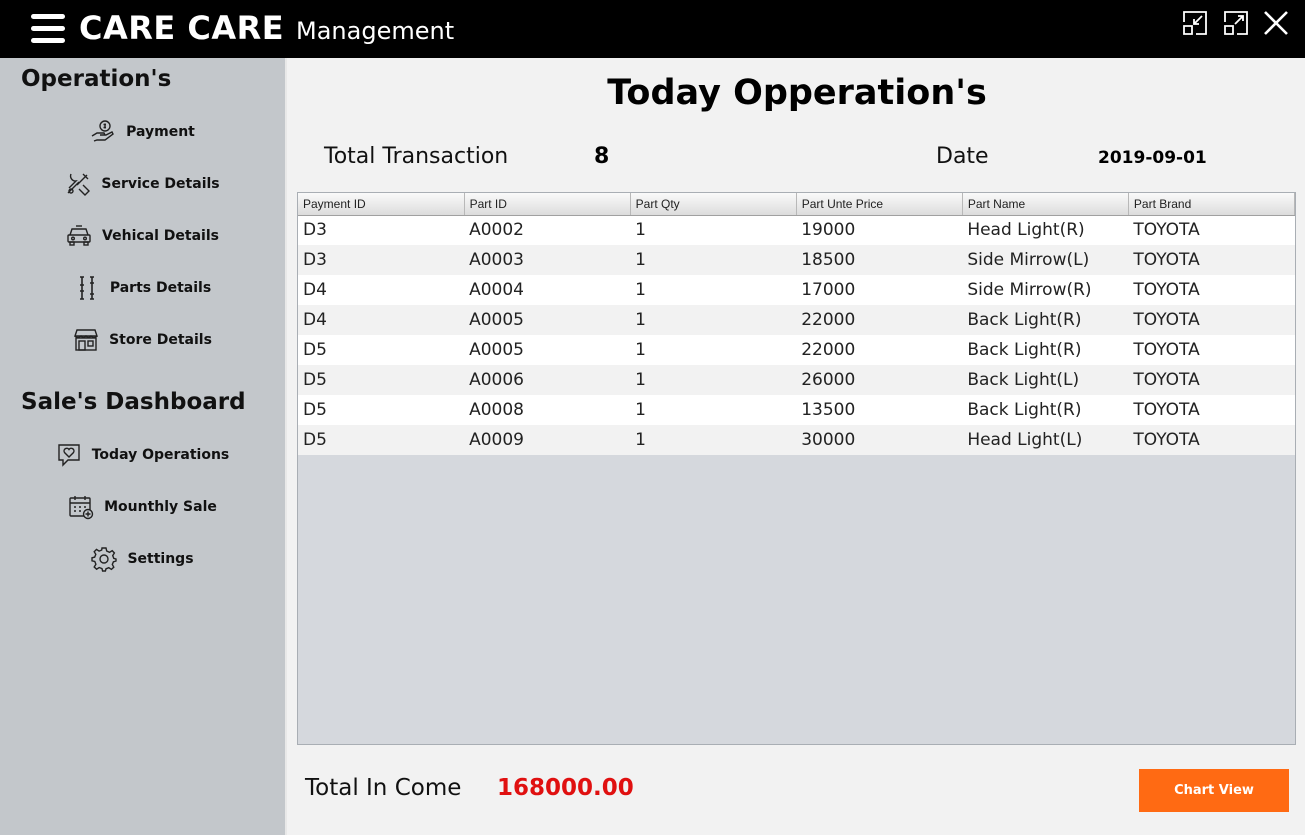 This screenshot has width=1305, height=835. I want to click on sidebar-item-settings: Settings, so click(142, 559).